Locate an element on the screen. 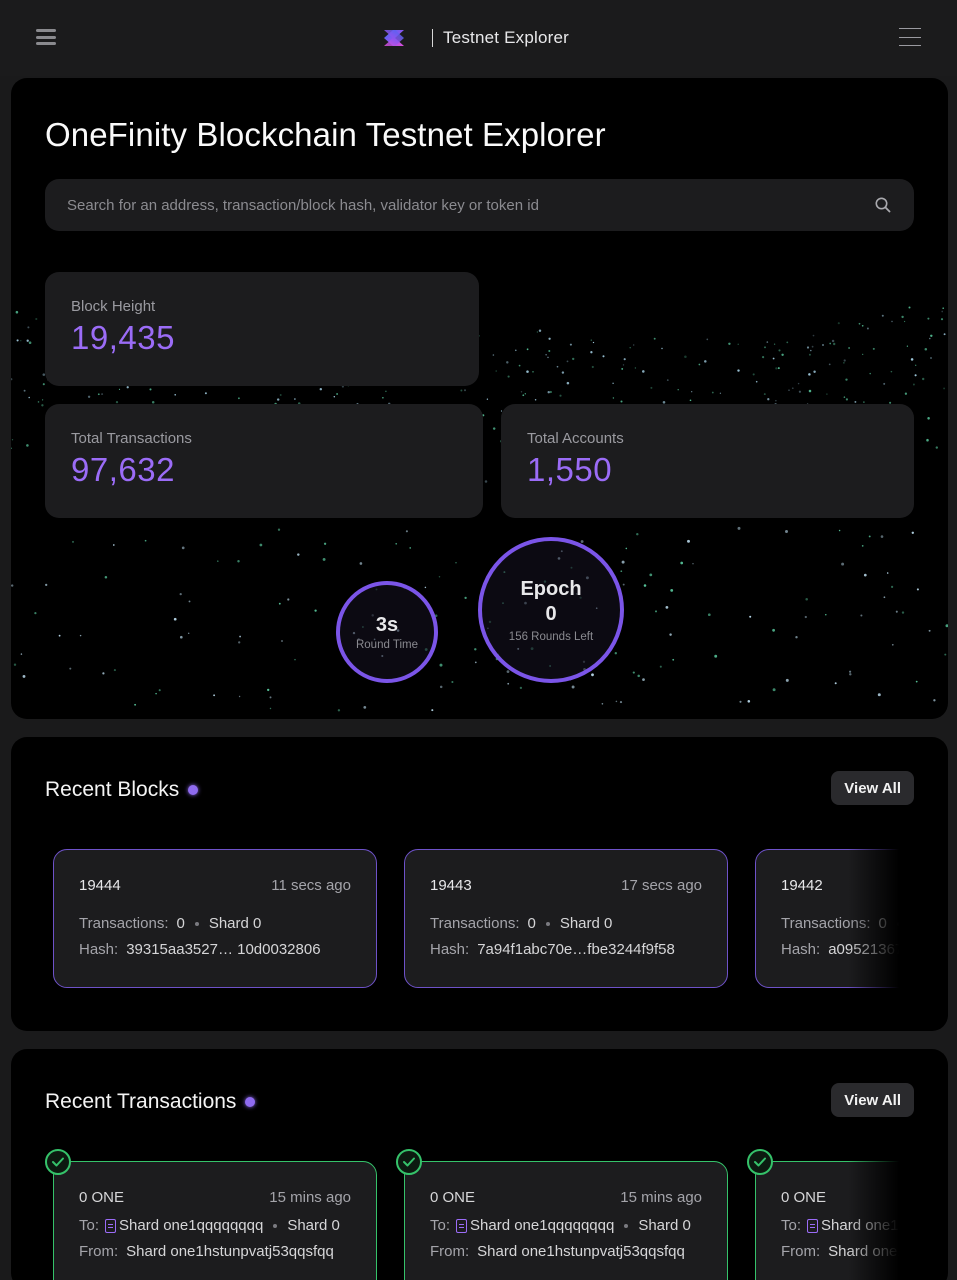  search-input is located at coordinates (470, 205).